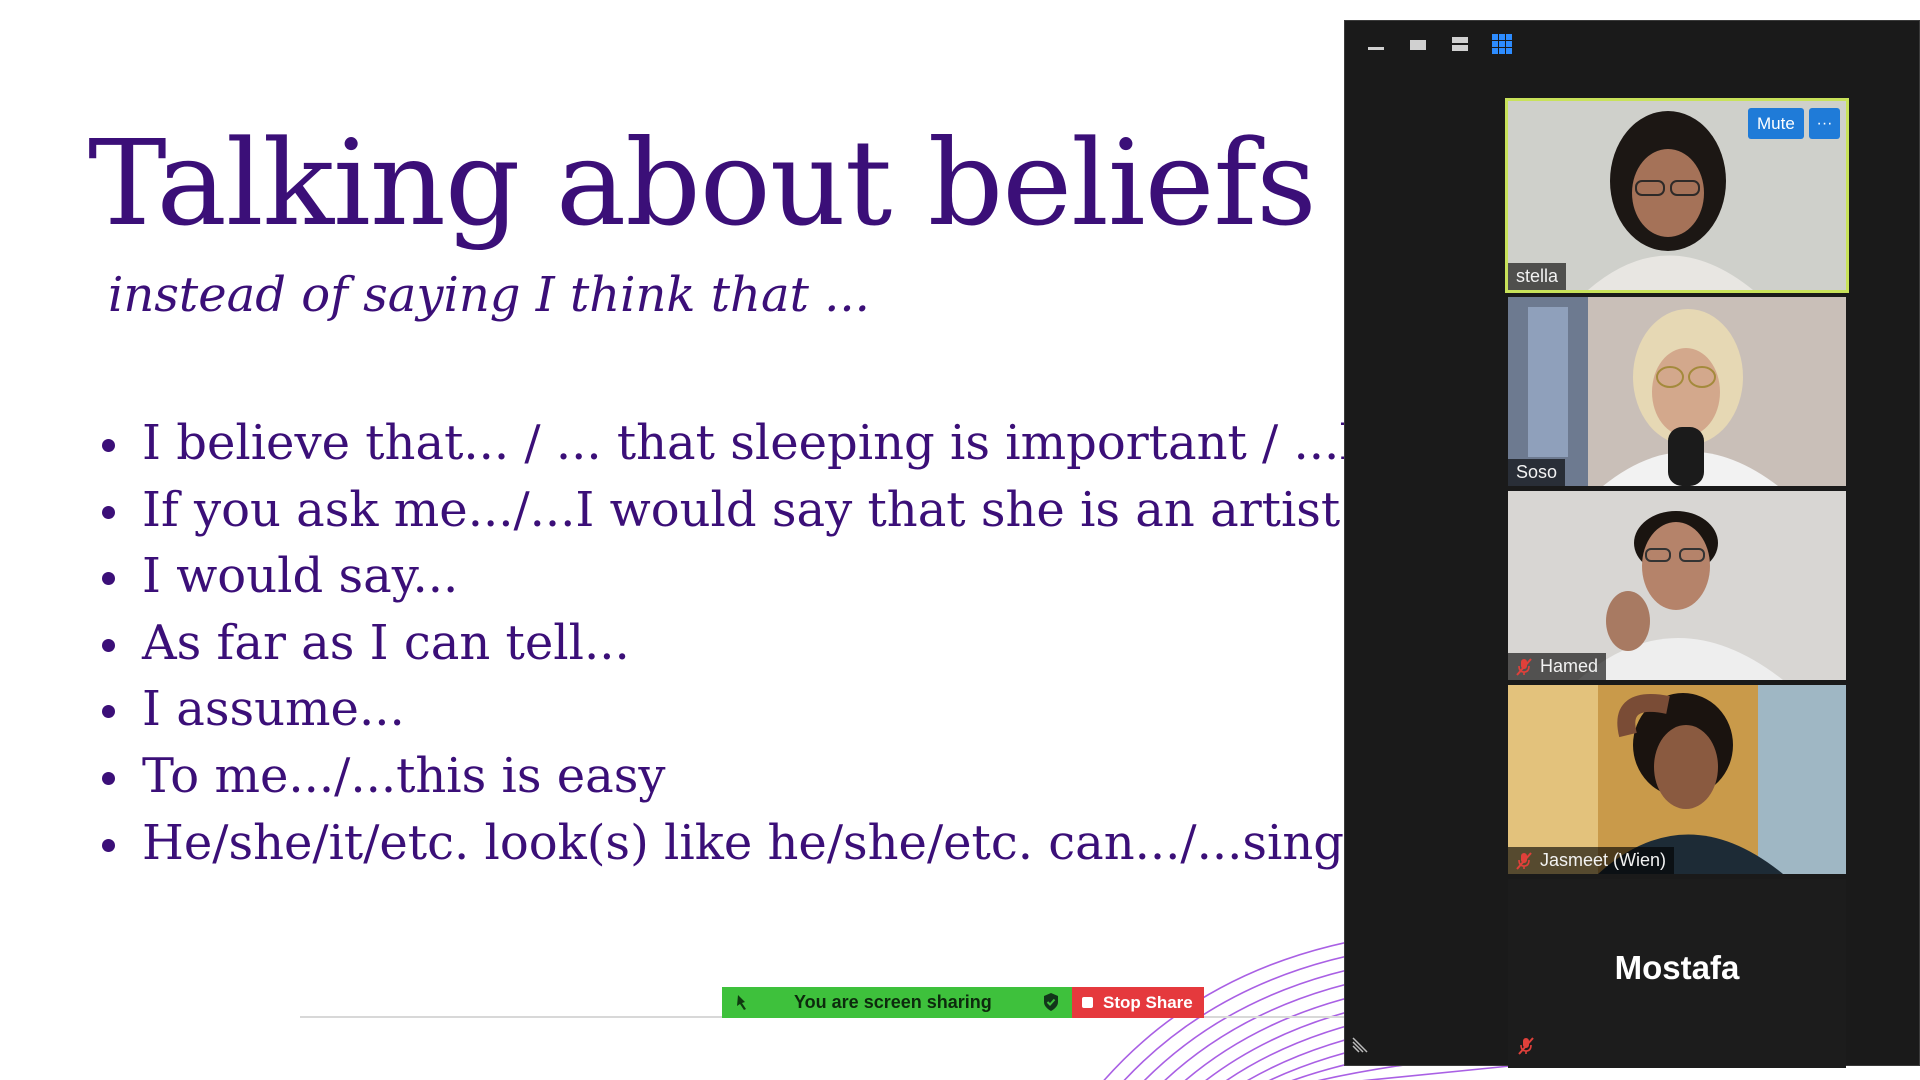  What do you see at coordinates (1824, 123) in the screenshot?
I see `more-options-button: ···` at bounding box center [1824, 123].